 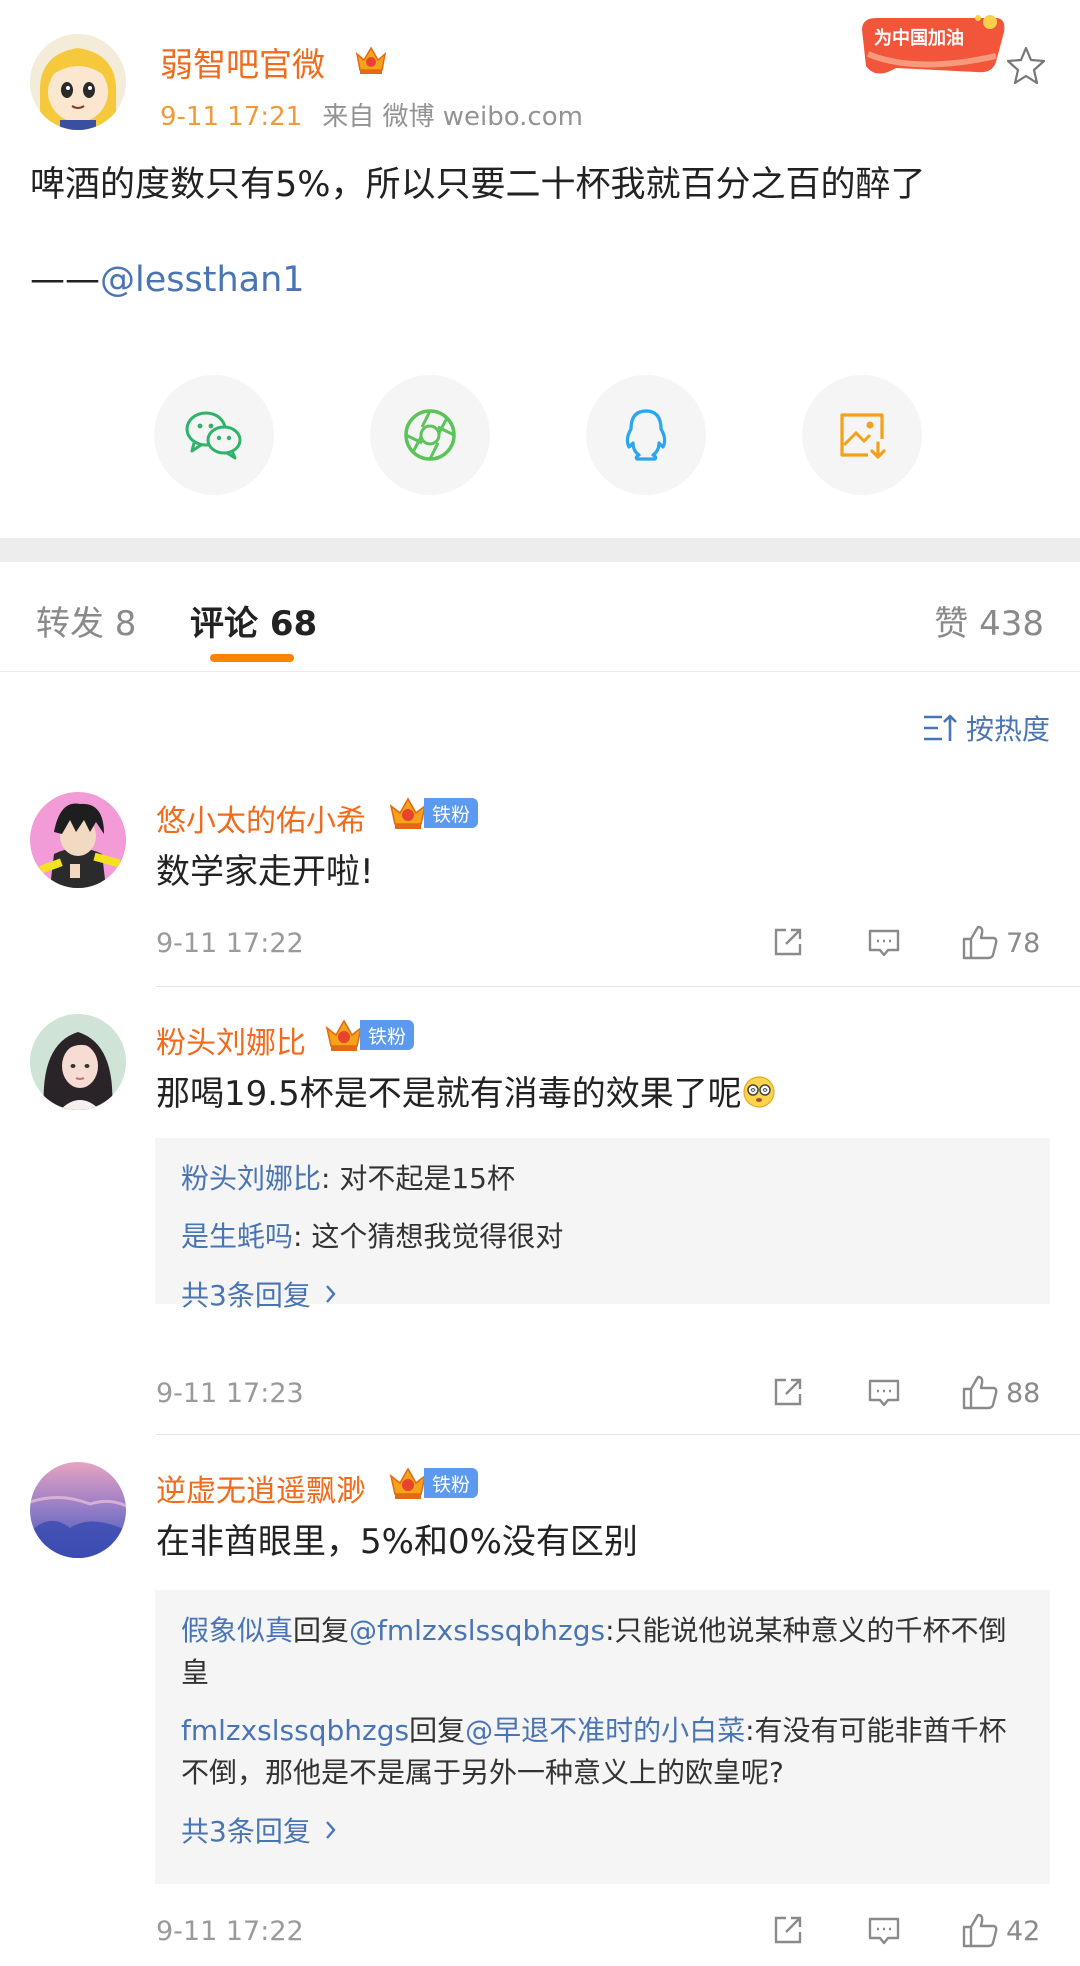 I want to click on post-time: 9-11 17:21, so click(x=231, y=117).